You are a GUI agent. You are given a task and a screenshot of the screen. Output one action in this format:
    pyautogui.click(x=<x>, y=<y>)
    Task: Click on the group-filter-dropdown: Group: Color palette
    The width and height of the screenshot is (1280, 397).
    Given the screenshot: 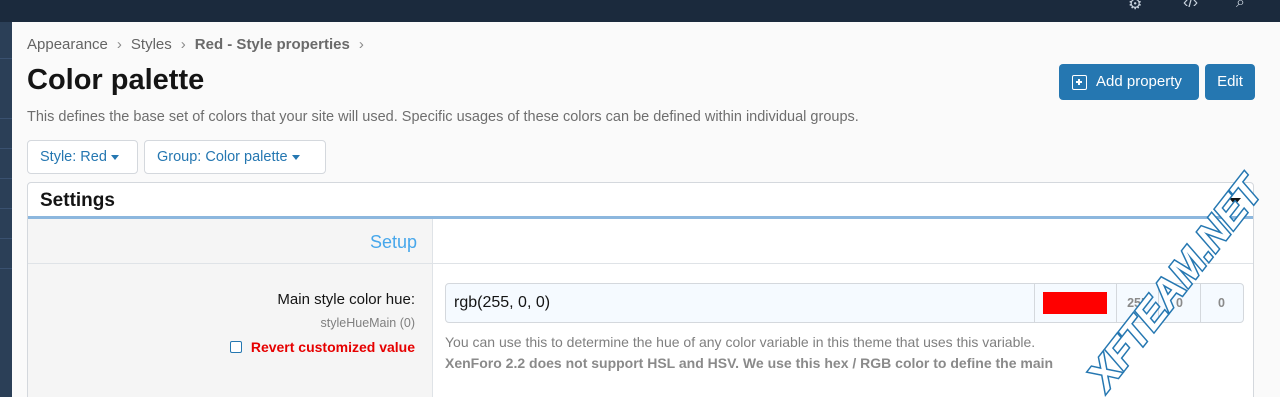 What is the action you would take?
    pyautogui.click(x=235, y=157)
    